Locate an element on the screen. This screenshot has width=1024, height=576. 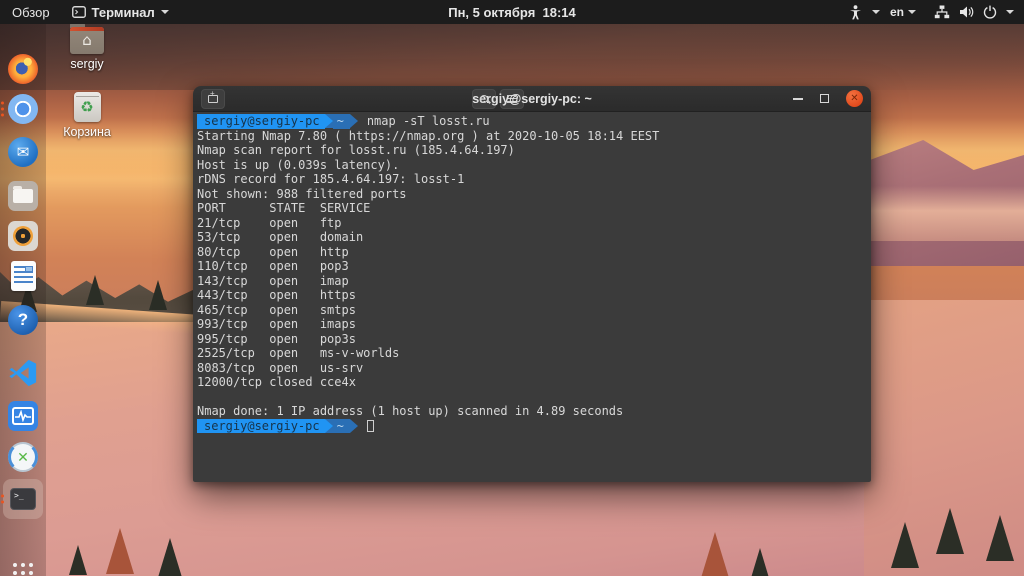
command-text: nmap -sT losst.ru is located at coordinates (428, 121).